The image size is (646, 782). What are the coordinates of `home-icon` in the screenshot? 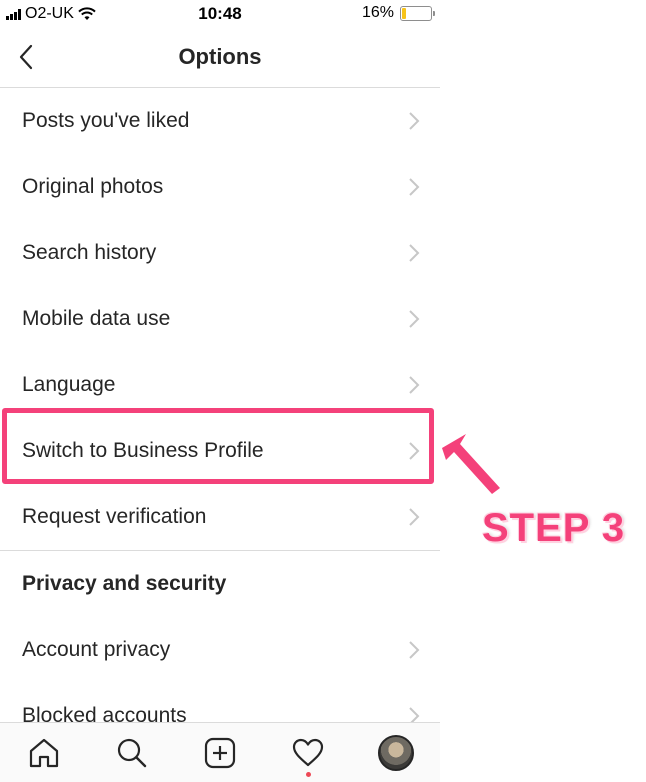 It's located at (44, 753).